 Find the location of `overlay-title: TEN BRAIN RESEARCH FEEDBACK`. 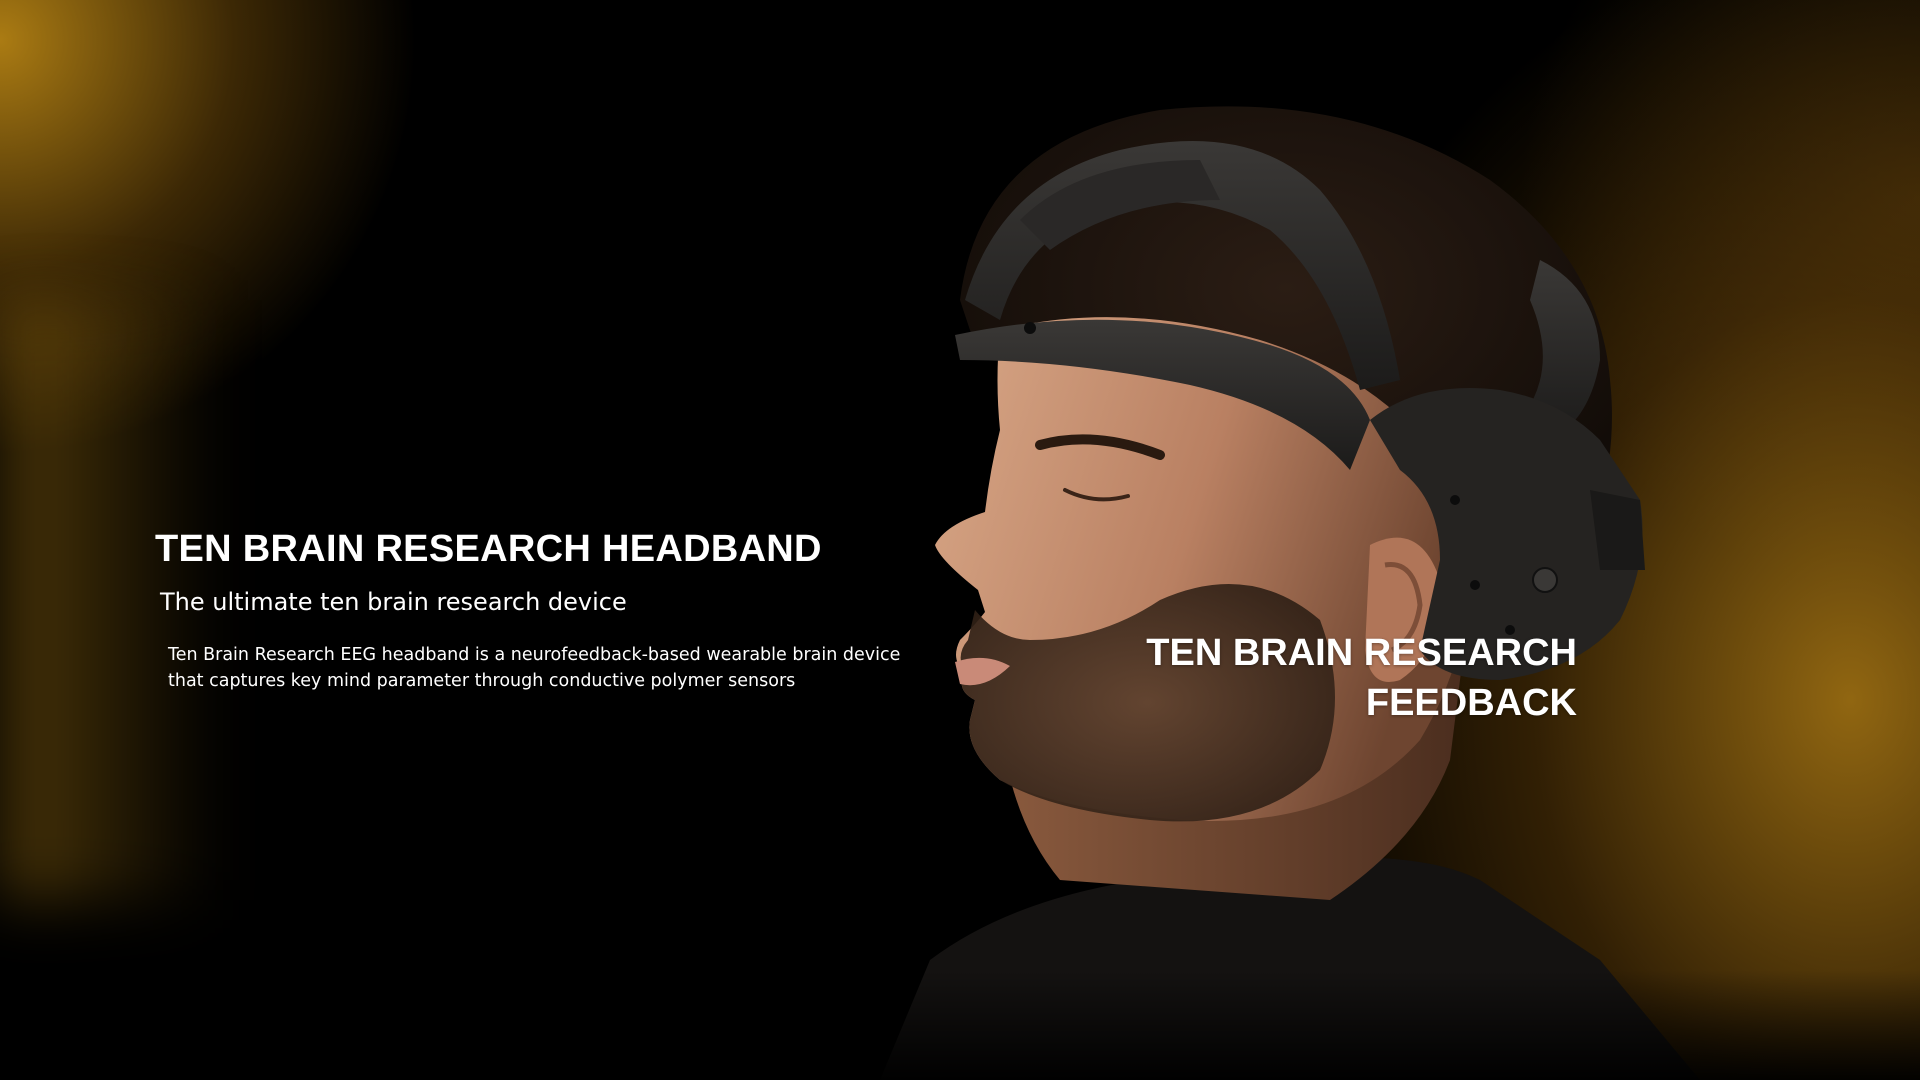

overlay-title: TEN BRAIN RESEARCH FEEDBACK is located at coordinates (1361, 678).